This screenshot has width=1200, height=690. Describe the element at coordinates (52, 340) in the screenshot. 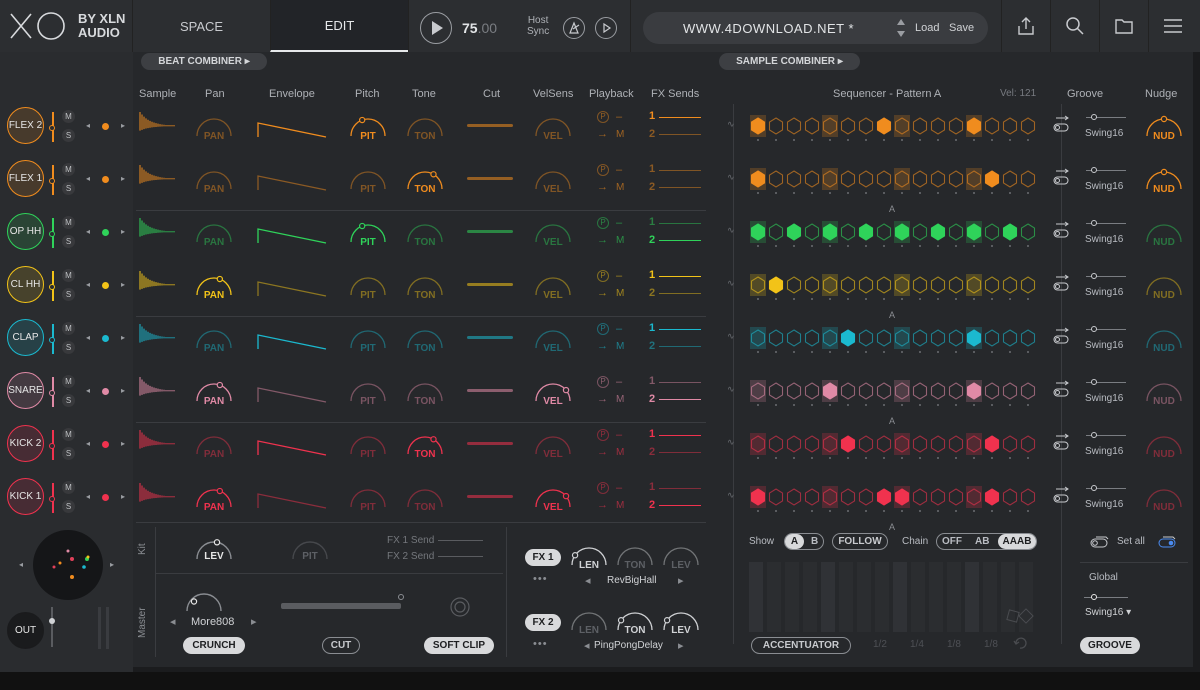

I see `pad-level-handle-clap` at that location.